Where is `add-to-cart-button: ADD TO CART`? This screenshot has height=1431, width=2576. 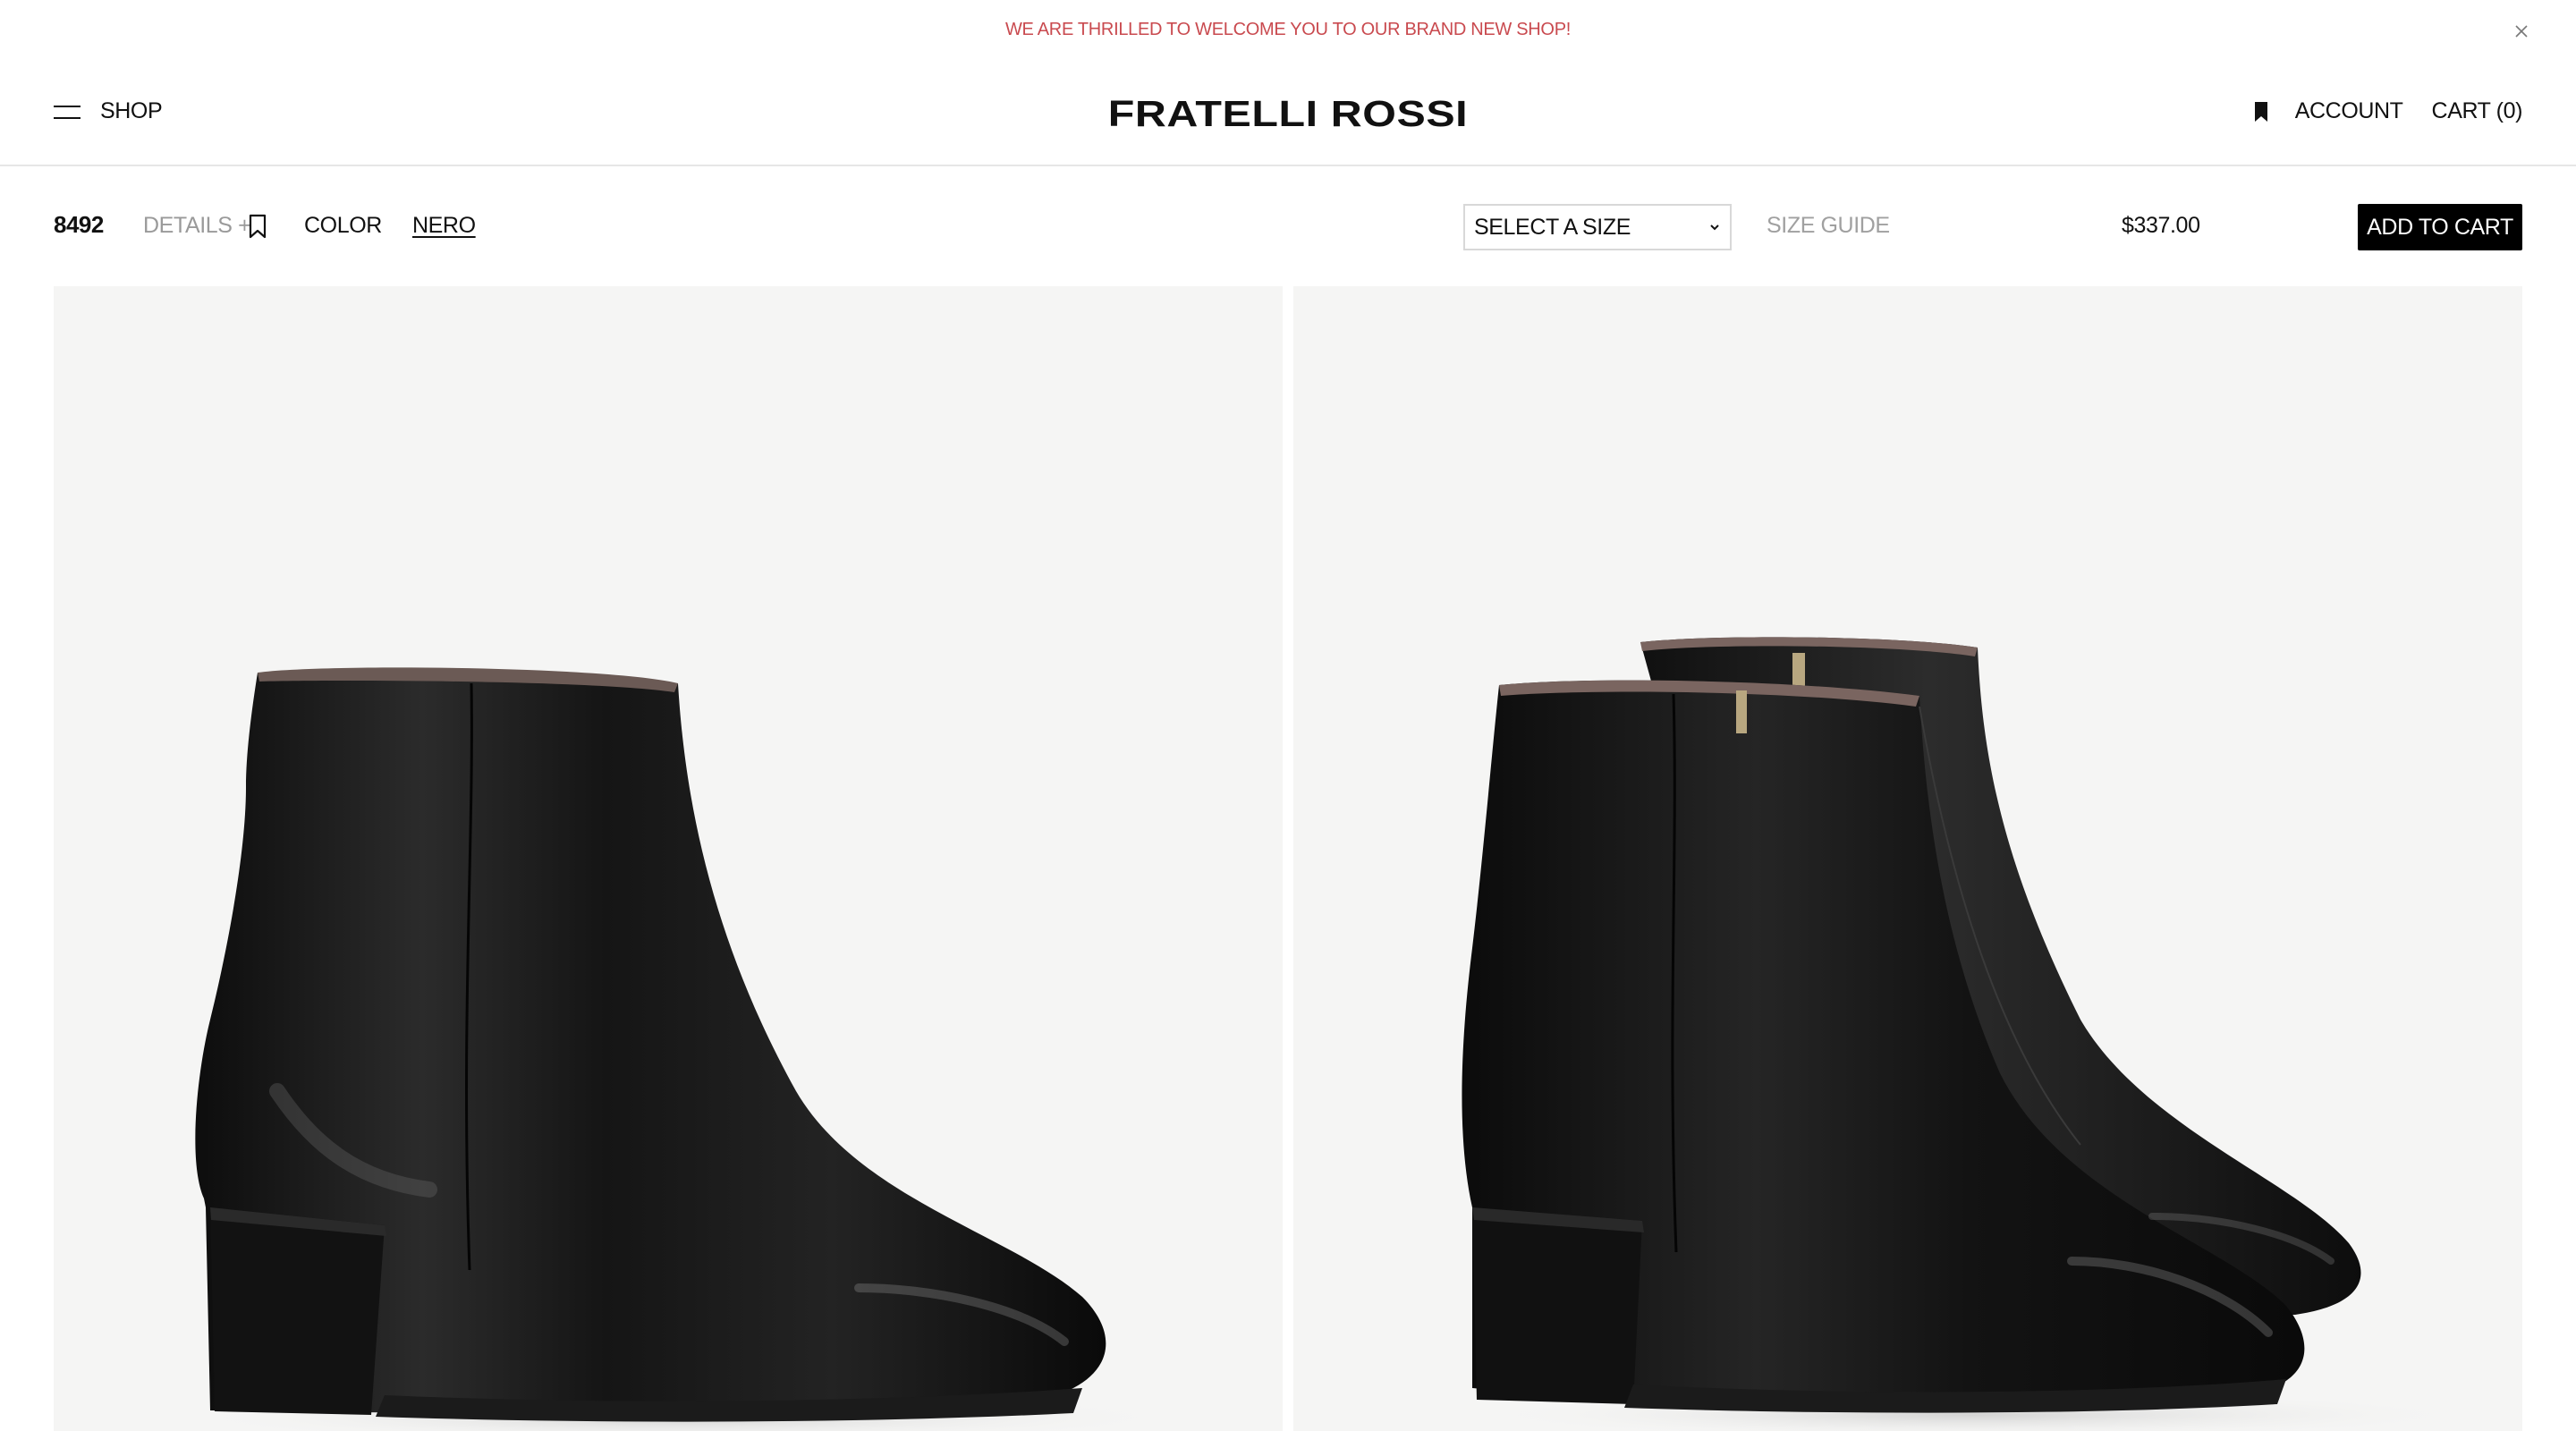 add-to-cart-button: ADD TO CART is located at coordinates (2440, 227).